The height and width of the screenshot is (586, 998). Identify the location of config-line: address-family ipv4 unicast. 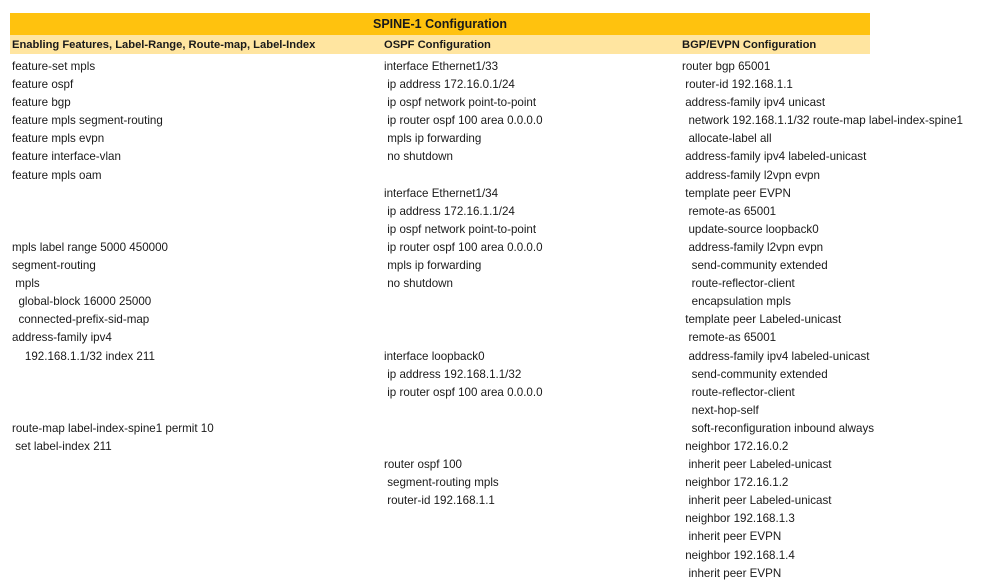
(754, 103).